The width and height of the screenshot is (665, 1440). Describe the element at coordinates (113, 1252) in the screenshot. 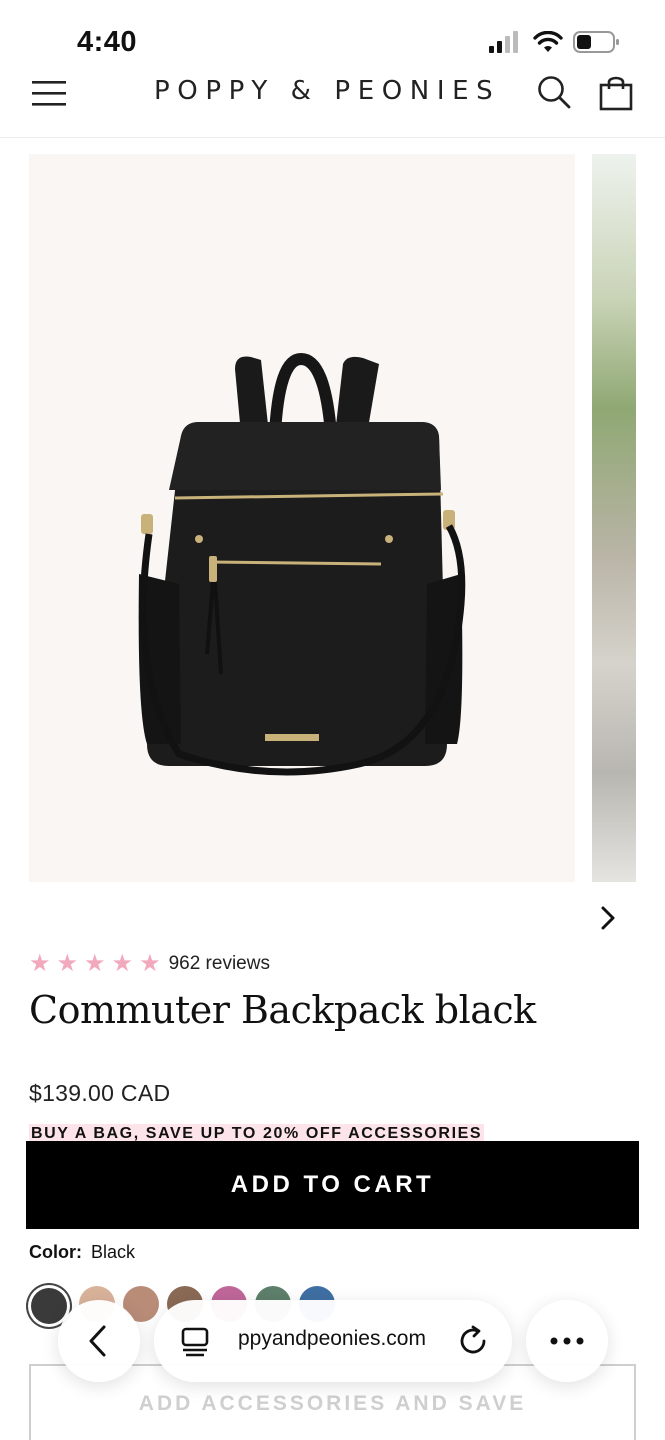

I see `color-value: Black` at that location.